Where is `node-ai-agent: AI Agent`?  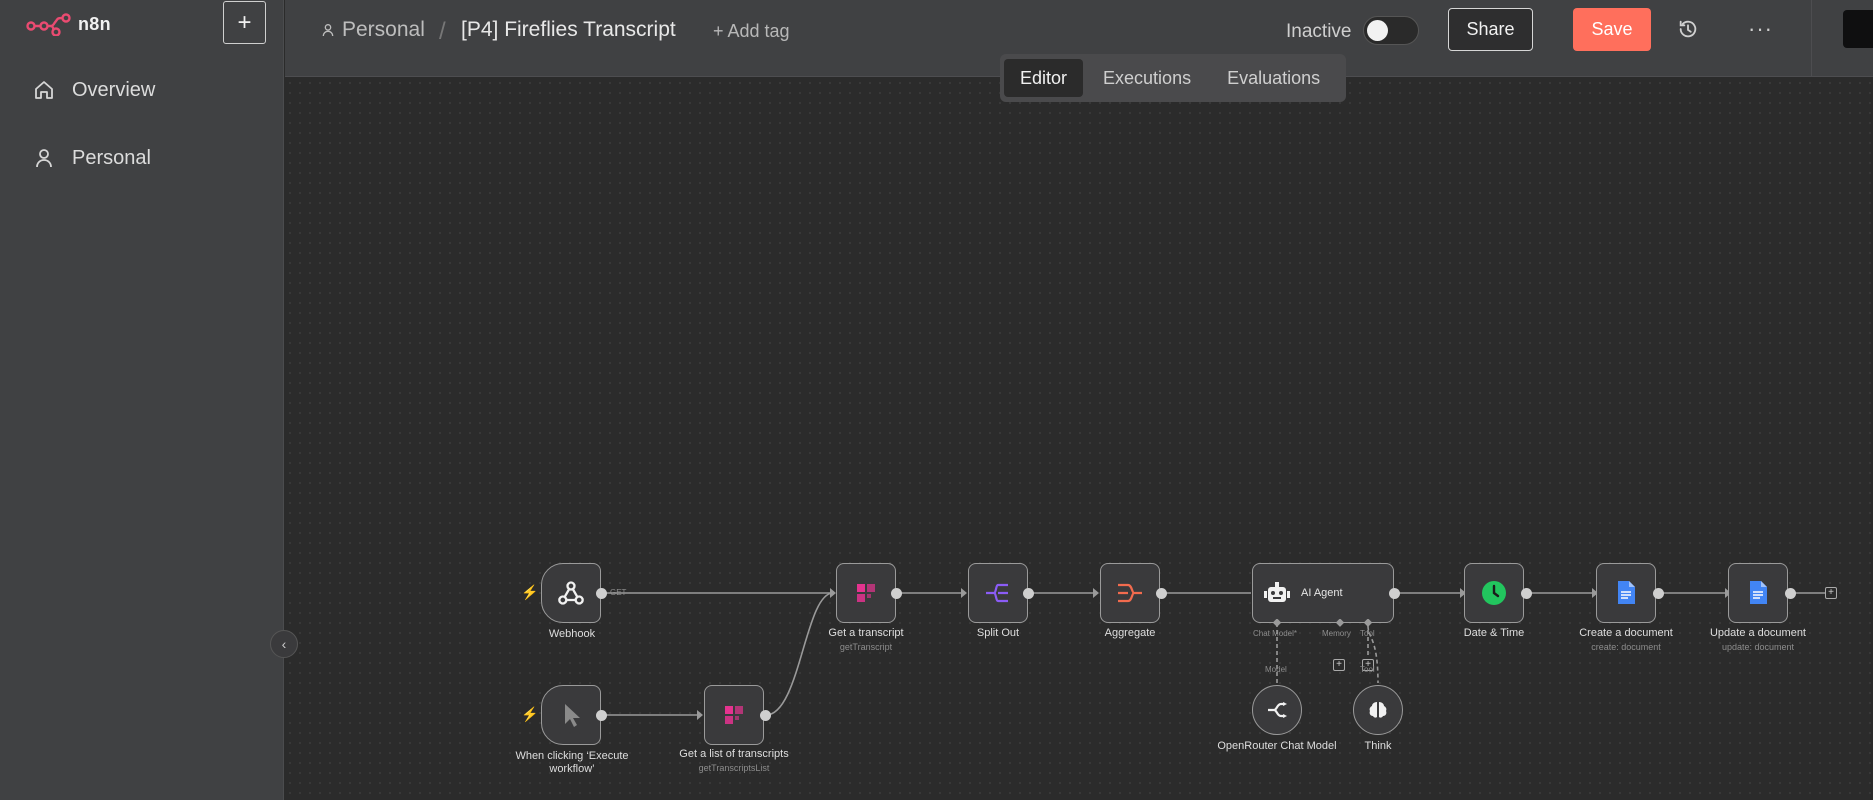
node-ai-agent: AI Agent is located at coordinates (1323, 593).